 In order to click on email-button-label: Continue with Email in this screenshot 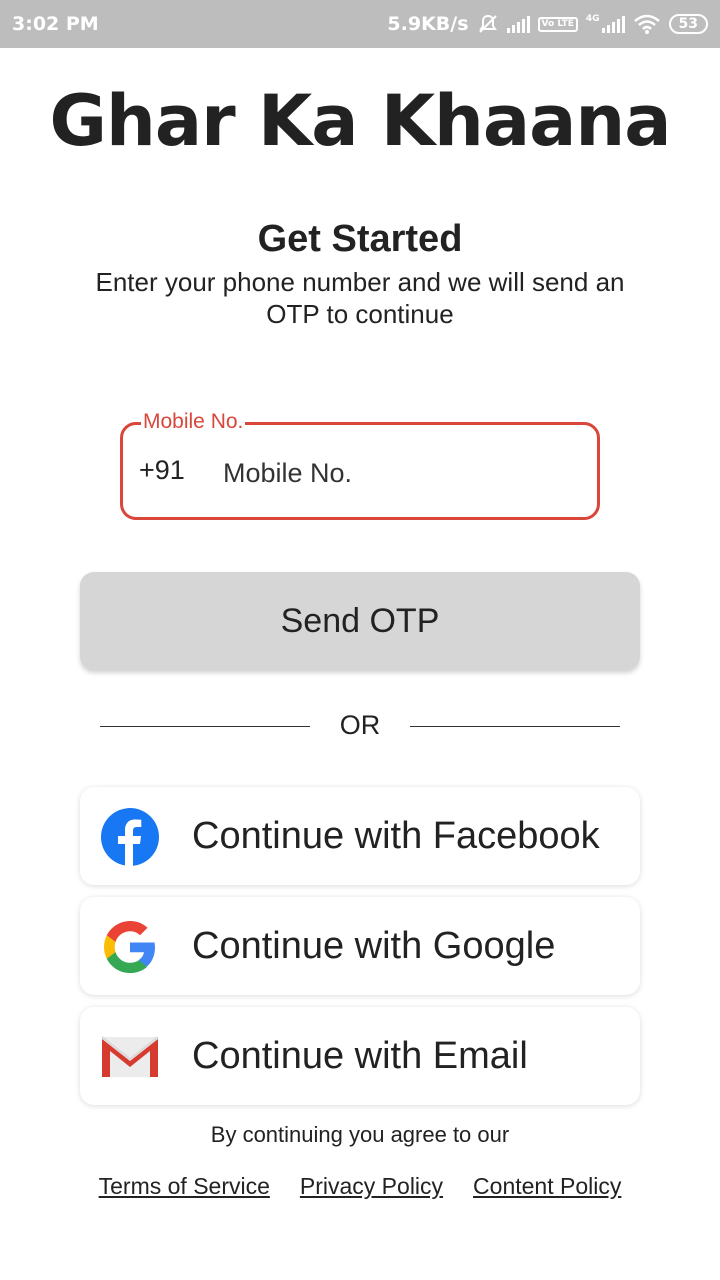, I will do `click(360, 1056)`.